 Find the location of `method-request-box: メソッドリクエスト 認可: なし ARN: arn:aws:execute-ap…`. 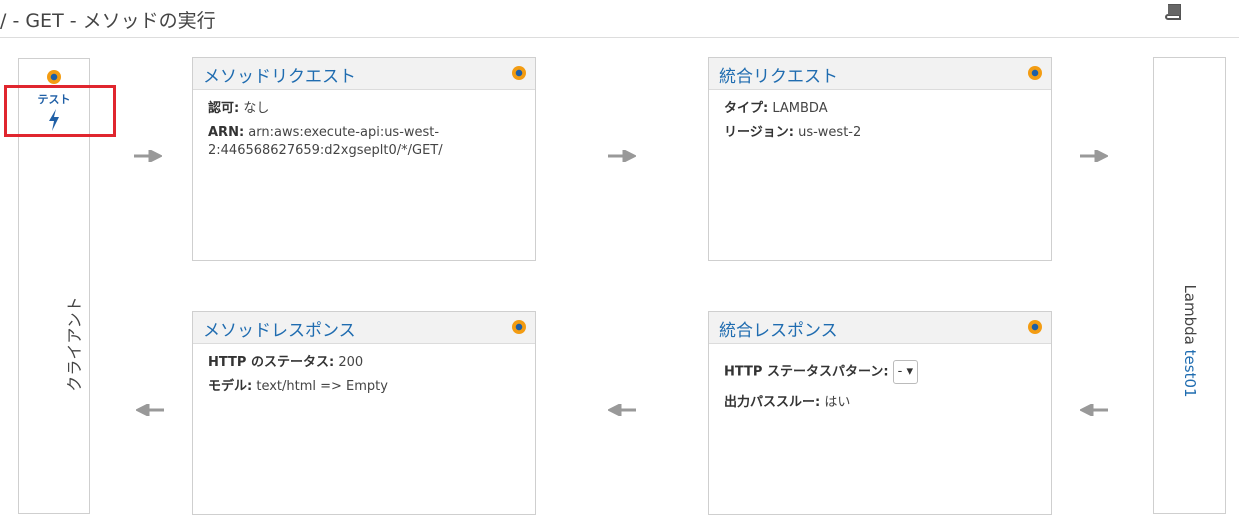

method-request-box: メソッドリクエスト 認可: なし ARN: arn:aws:execute-ap… is located at coordinates (364, 159).